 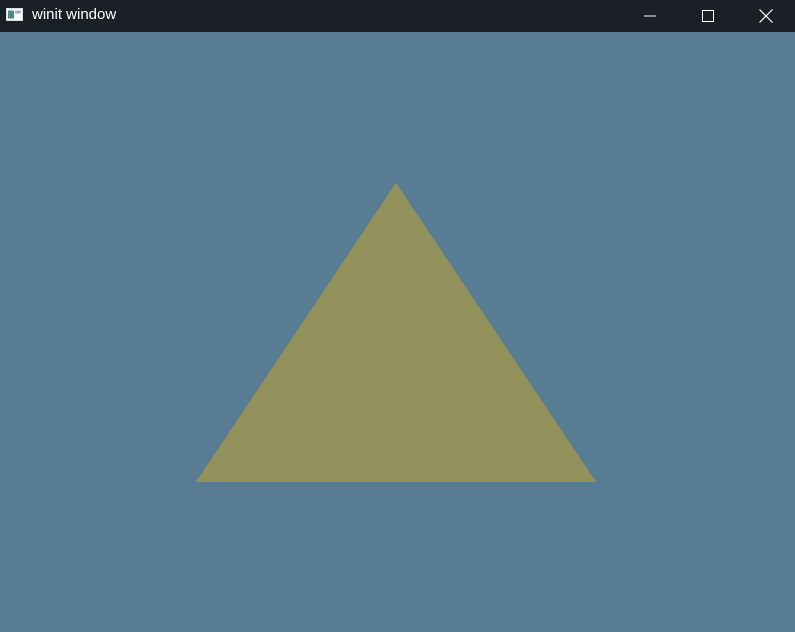 I want to click on close-button, so click(x=766, y=16).